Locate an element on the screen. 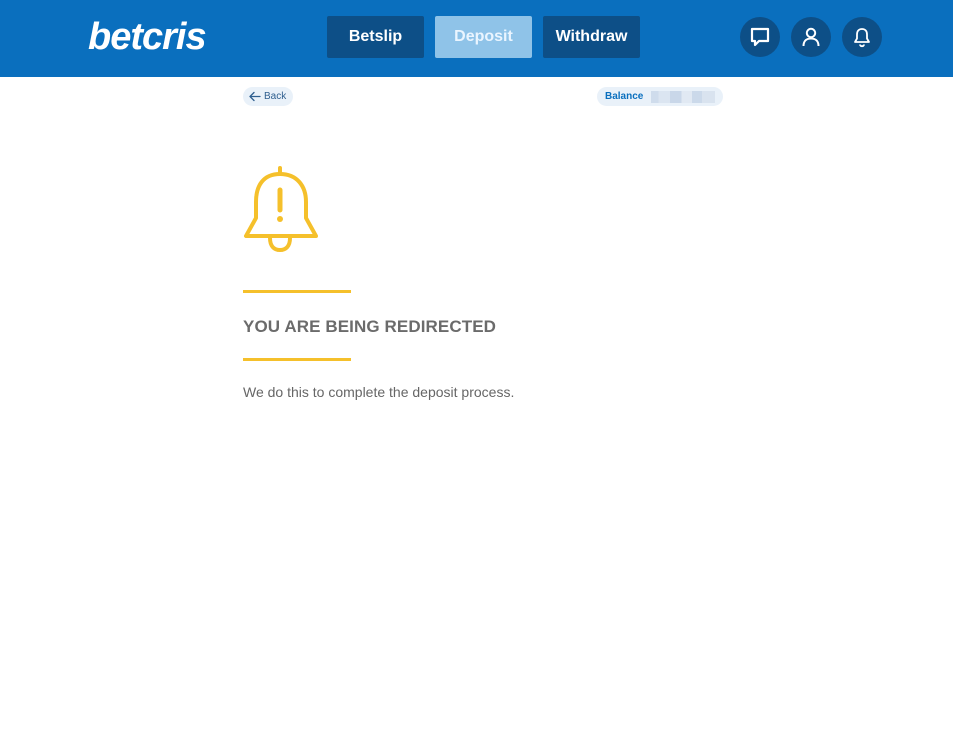 The width and height of the screenshot is (953, 748). balance-value-redacted is located at coordinates (683, 96).